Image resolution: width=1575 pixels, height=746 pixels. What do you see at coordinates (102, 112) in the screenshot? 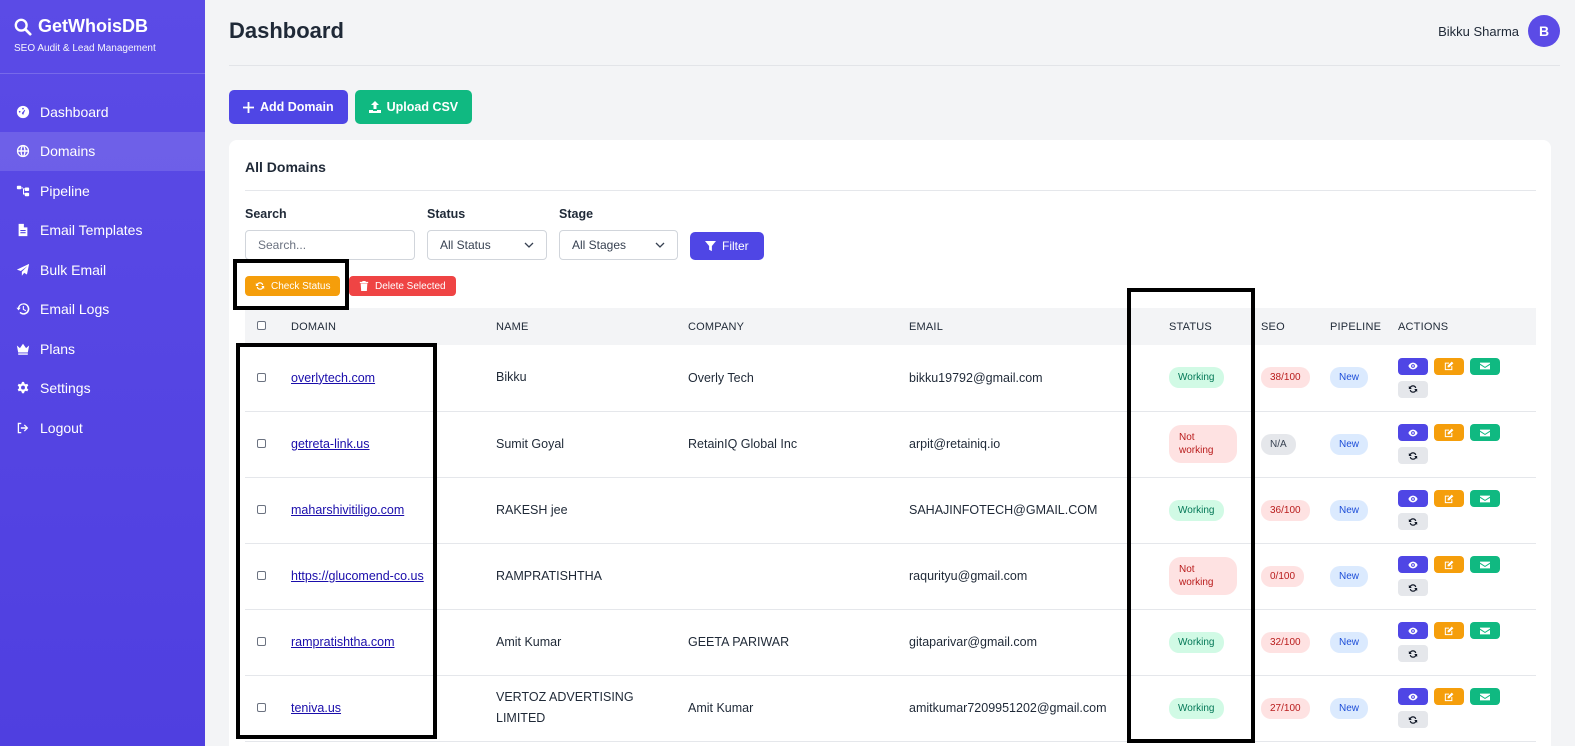
I see `sidebar-item-dashboard: Dashboard` at bounding box center [102, 112].